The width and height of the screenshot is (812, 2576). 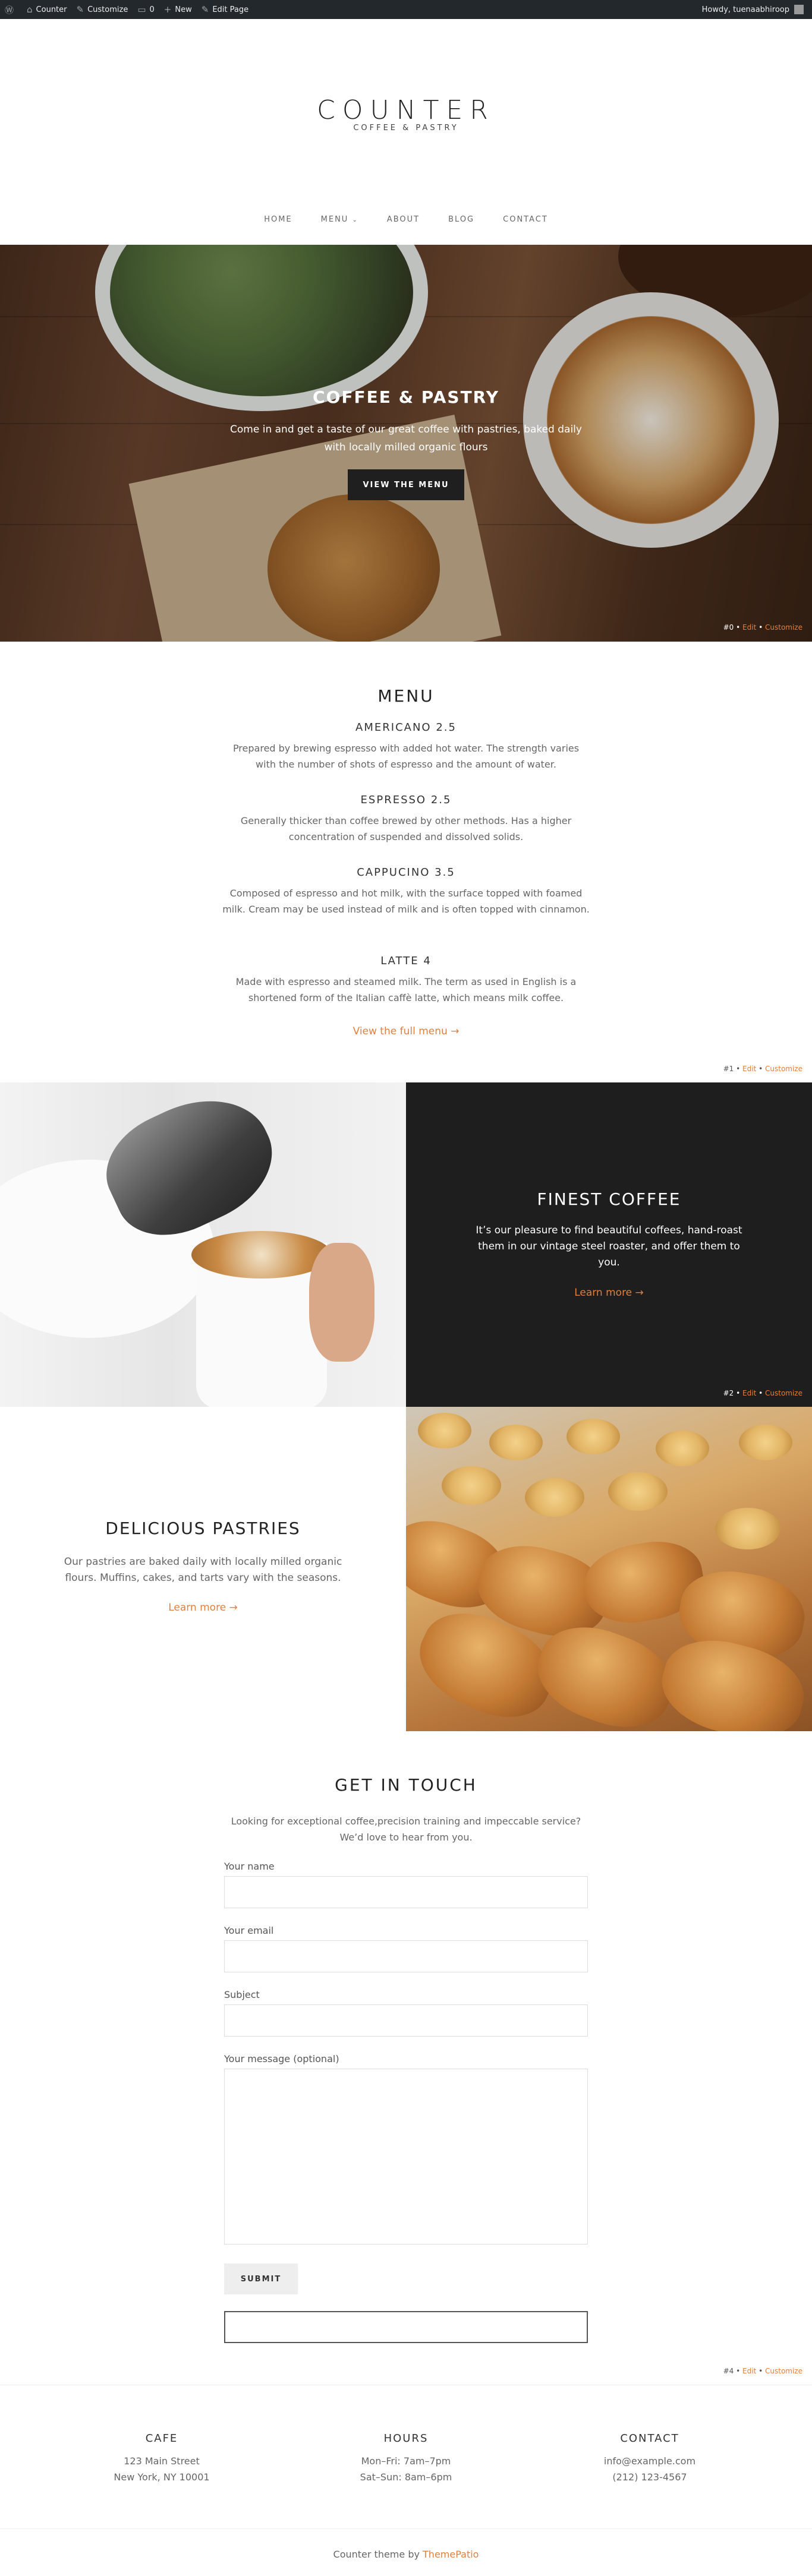 What do you see at coordinates (406, 2156) in the screenshot?
I see `message-field` at bounding box center [406, 2156].